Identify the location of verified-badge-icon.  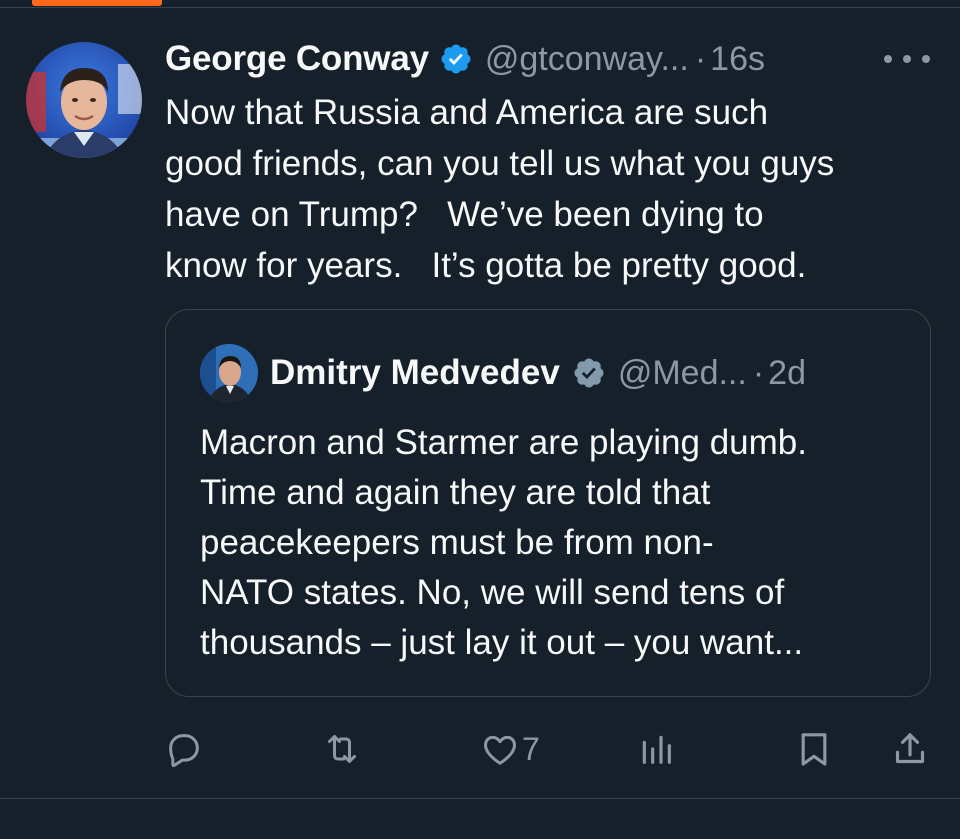
(456, 59).